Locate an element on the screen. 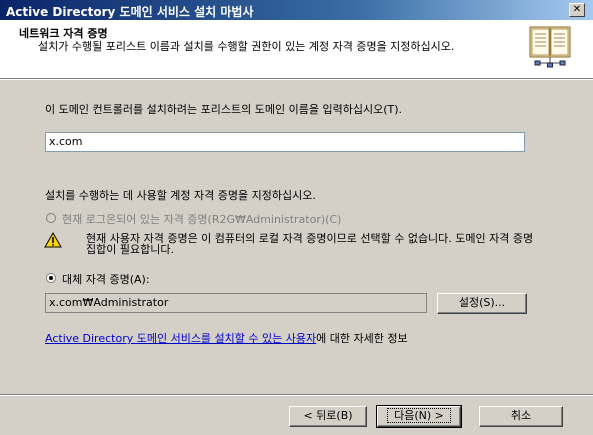 This screenshot has height=435, width=593. info-link-suffix: 에 대한 자세한 정보 is located at coordinates (362, 338).